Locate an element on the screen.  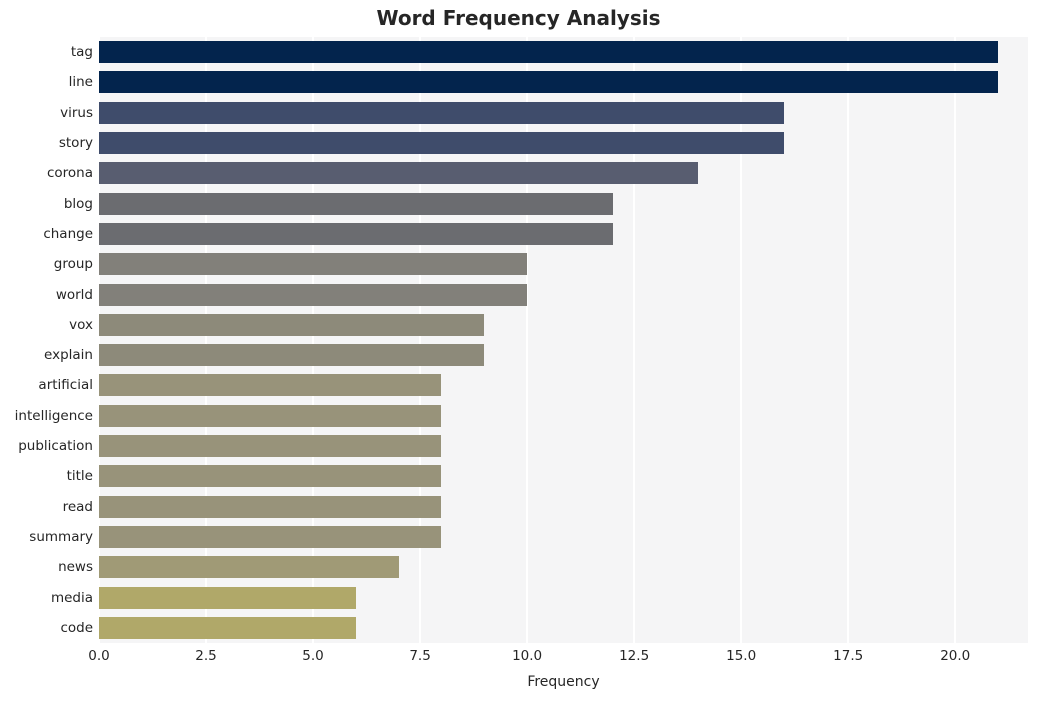
y-tick-label-news: news is located at coordinates (75, 567).